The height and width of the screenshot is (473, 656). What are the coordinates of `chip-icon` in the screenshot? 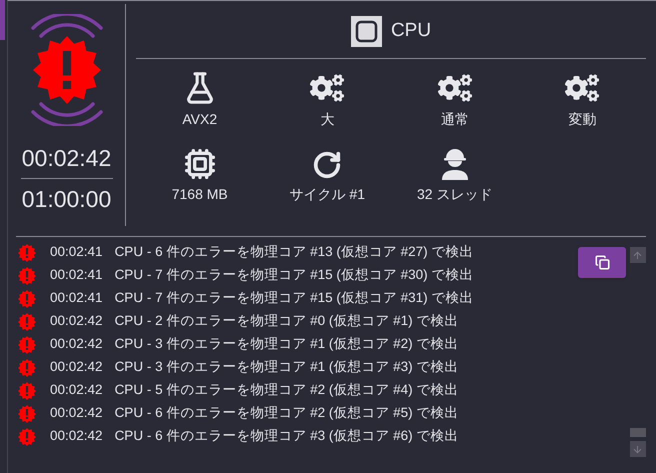 It's located at (200, 164).